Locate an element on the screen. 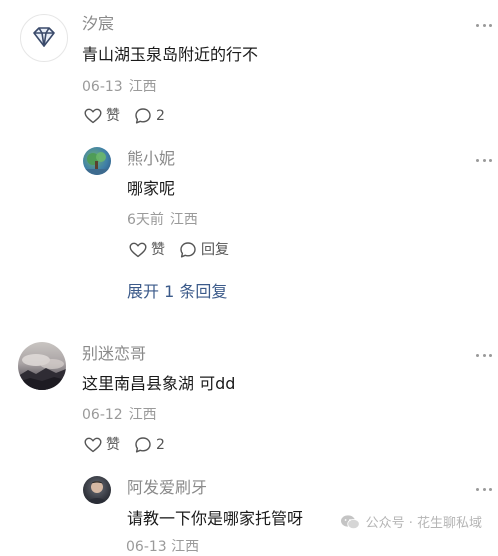 Image resolution: width=498 pixels, height=556 pixels. diamond-icon is located at coordinates (44, 37).